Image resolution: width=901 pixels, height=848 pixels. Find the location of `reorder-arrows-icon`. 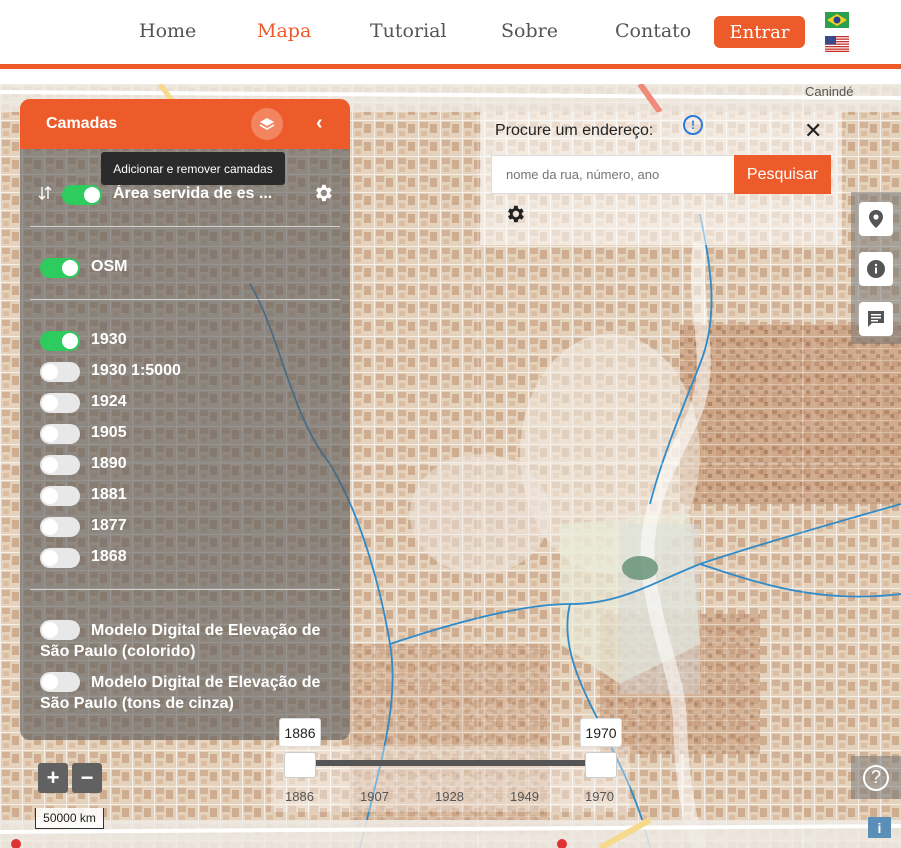

reorder-arrows-icon is located at coordinates (45, 193).